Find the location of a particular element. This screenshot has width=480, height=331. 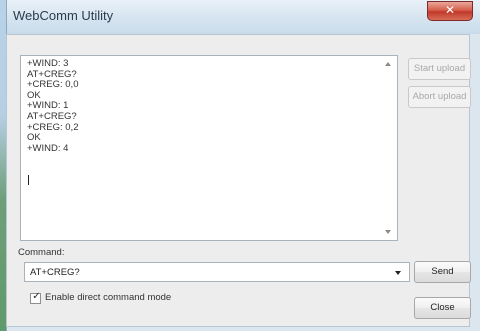

command-value: AT+CREG? is located at coordinates (55, 272).